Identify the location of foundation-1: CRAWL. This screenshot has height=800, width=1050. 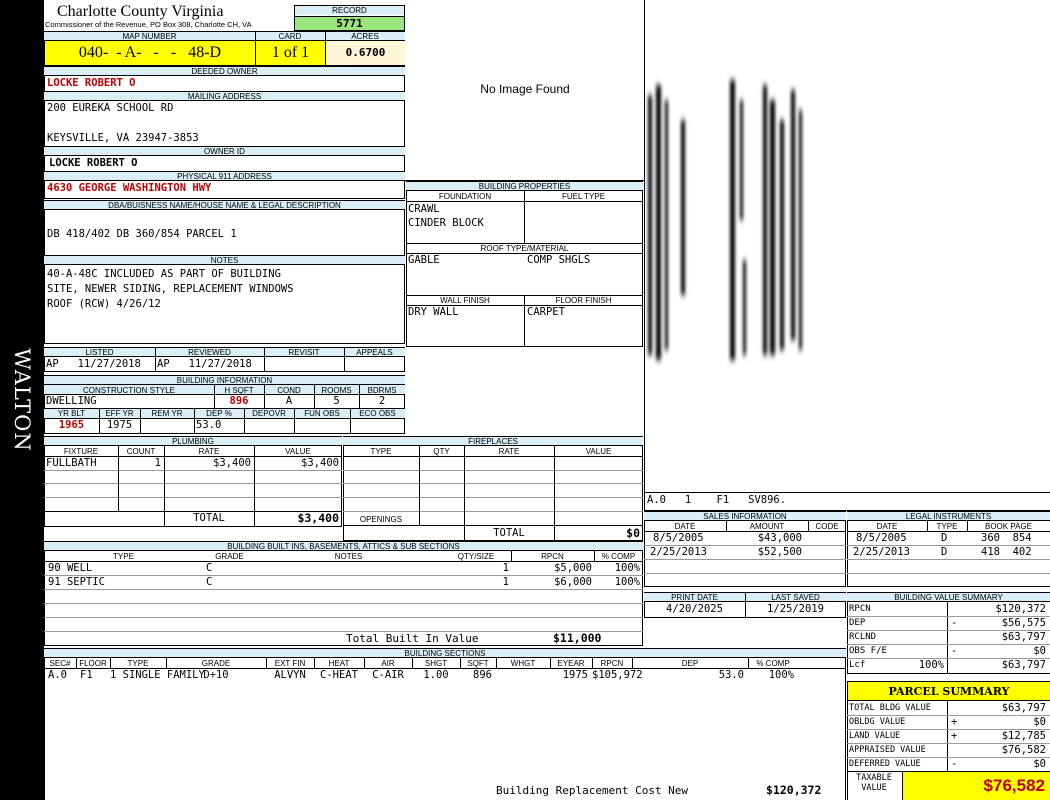
(424, 209).